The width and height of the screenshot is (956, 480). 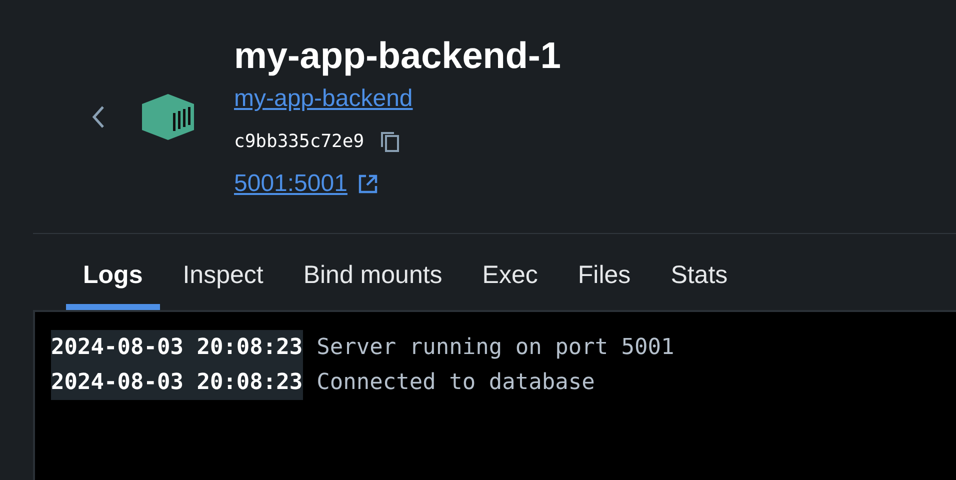 What do you see at coordinates (368, 184) in the screenshot?
I see `external-link-icon` at bounding box center [368, 184].